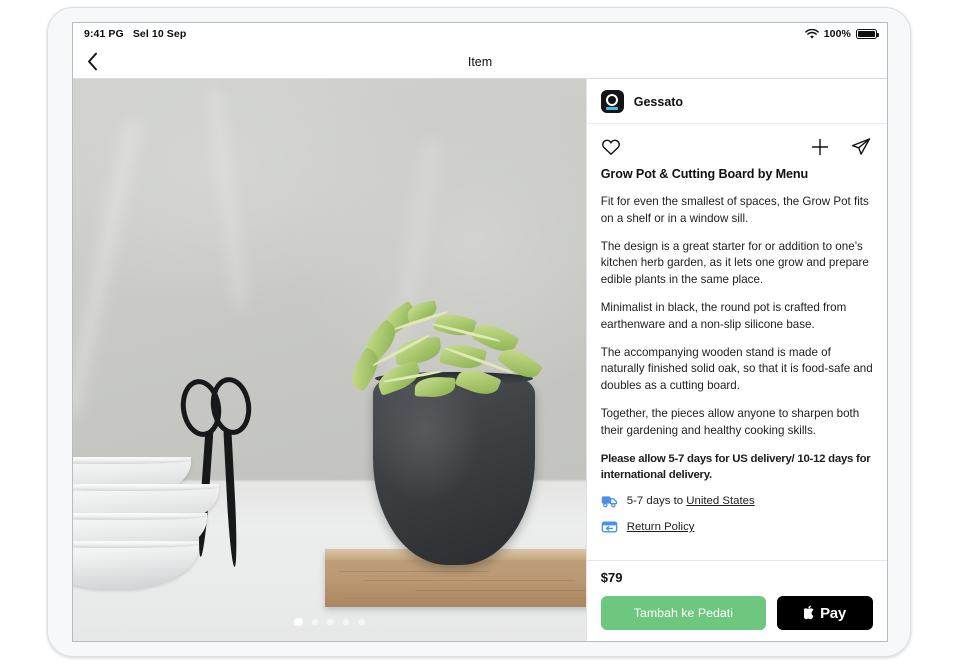 The height and width of the screenshot is (665, 958). Describe the element at coordinates (104, 34) in the screenshot. I see `status-time: 9:41 PG` at that location.